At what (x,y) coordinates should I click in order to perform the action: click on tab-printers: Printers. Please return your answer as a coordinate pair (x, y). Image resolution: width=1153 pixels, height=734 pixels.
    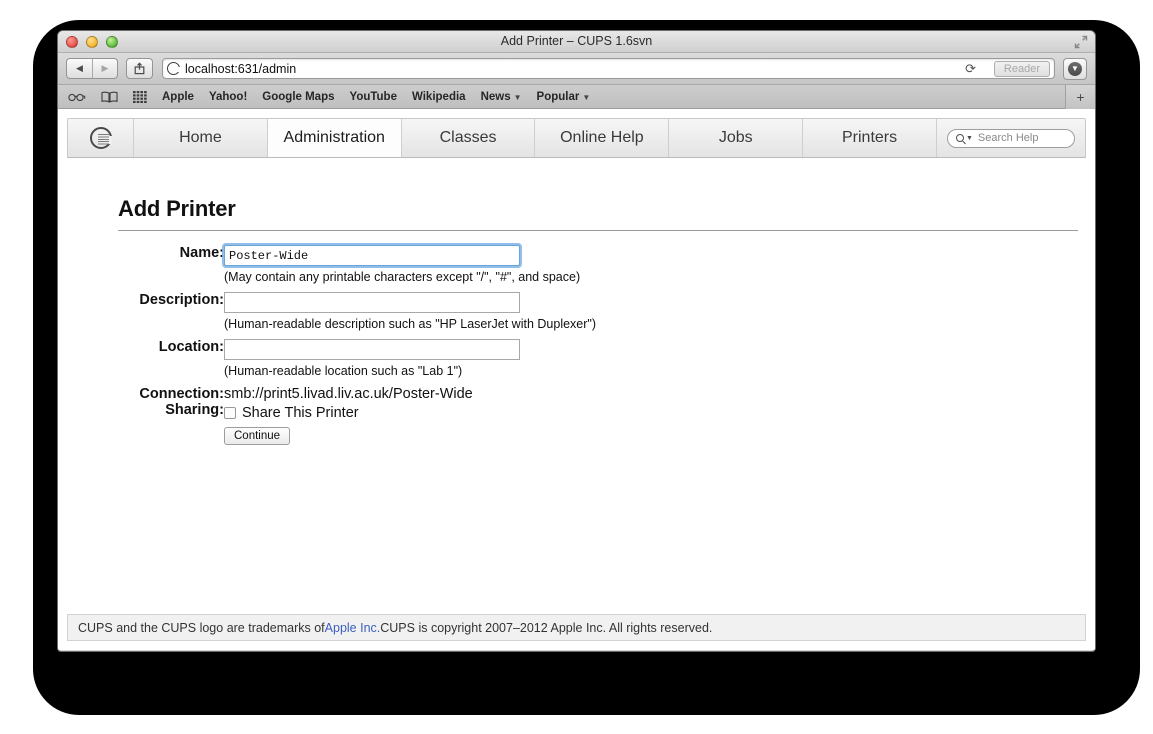
    Looking at the image, I should click on (870, 138).